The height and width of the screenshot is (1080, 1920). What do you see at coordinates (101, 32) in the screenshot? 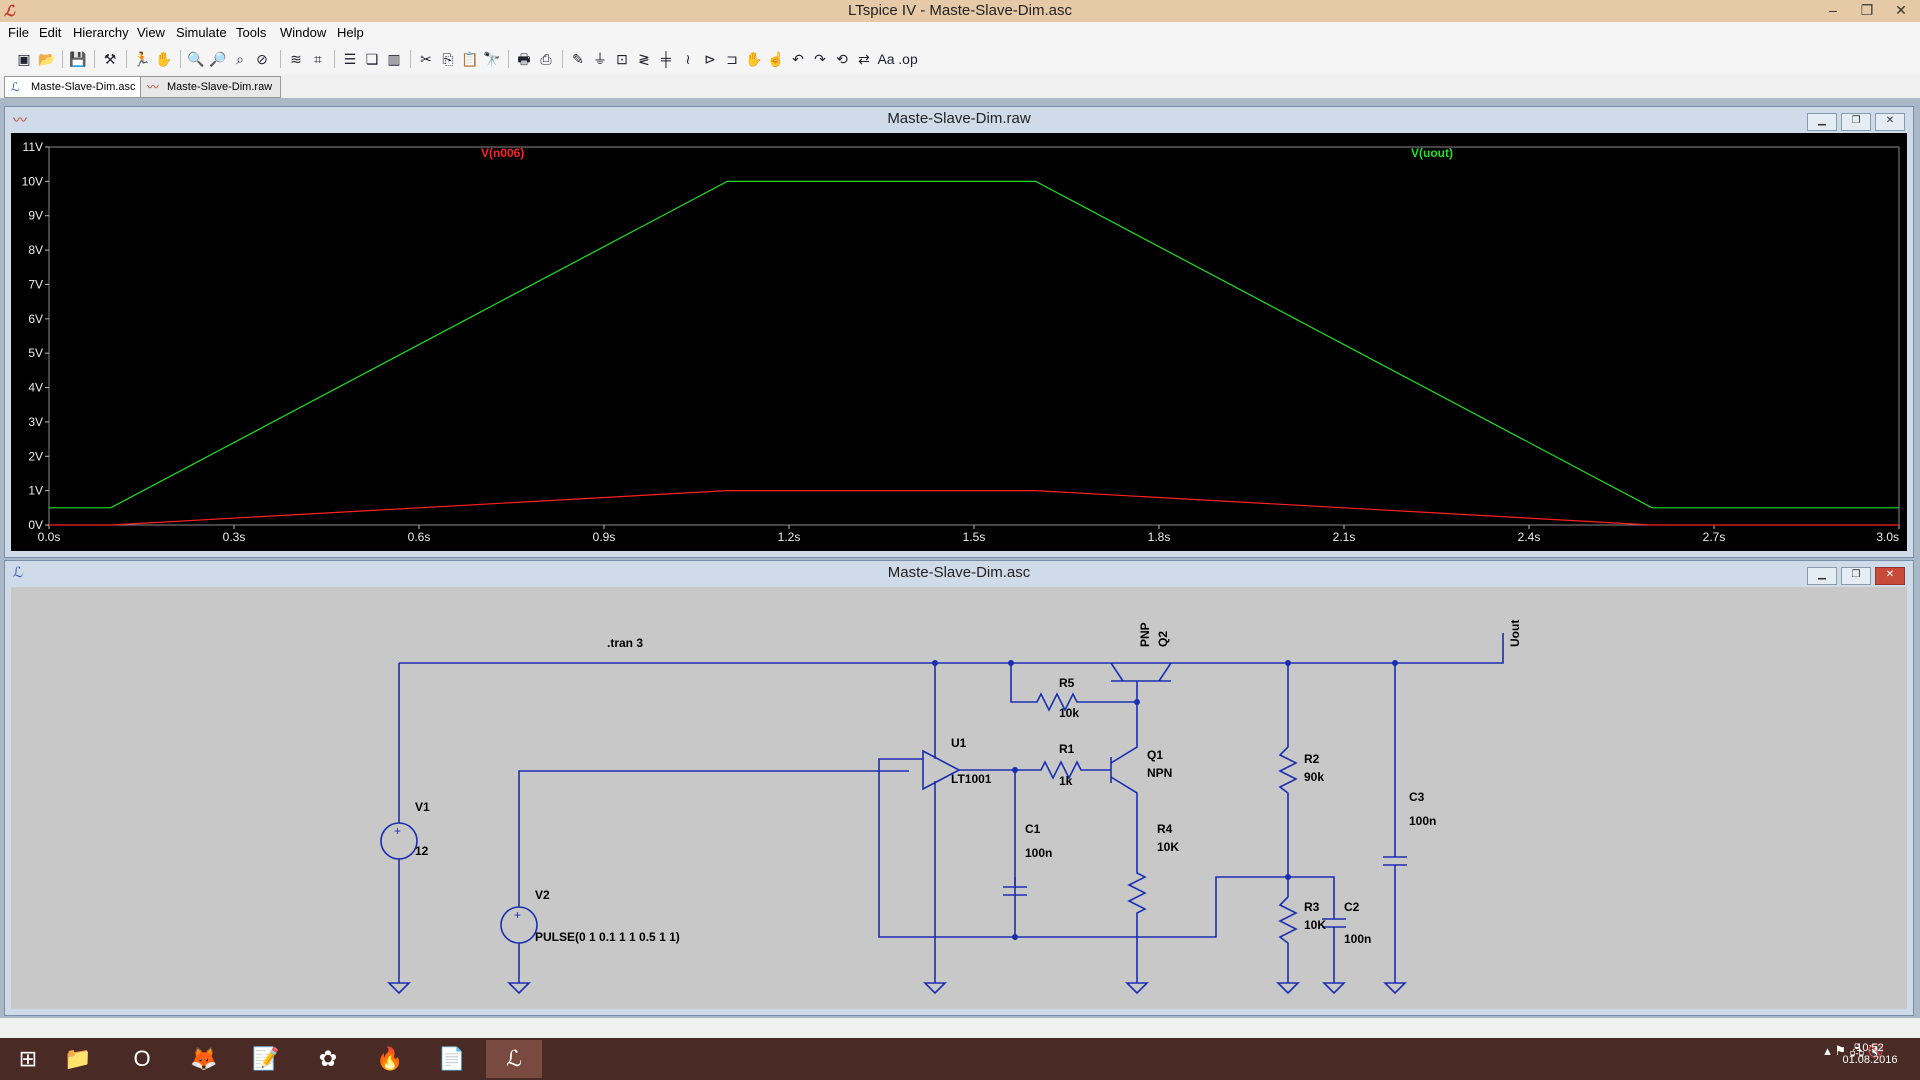
I see `menu-hierarchy: Hierarchy` at bounding box center [101, 32].